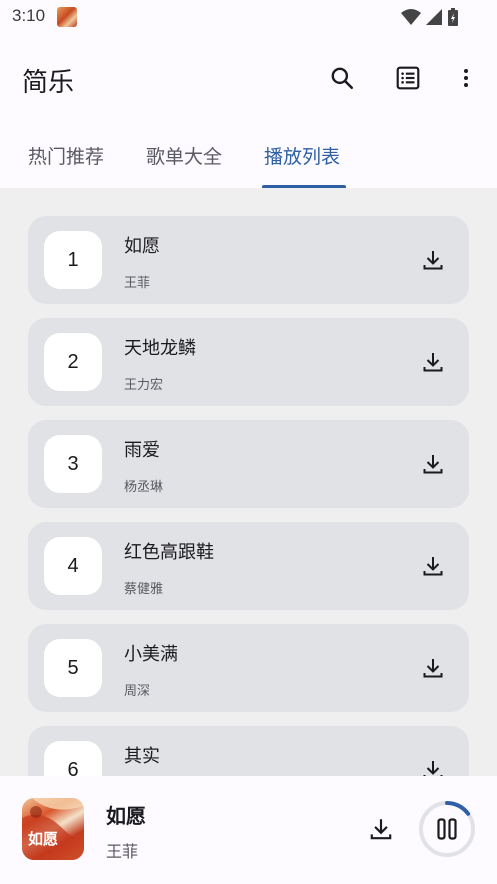 This screenshot has width=497, height=884. I want to click on list-icon, so click(408, 78).